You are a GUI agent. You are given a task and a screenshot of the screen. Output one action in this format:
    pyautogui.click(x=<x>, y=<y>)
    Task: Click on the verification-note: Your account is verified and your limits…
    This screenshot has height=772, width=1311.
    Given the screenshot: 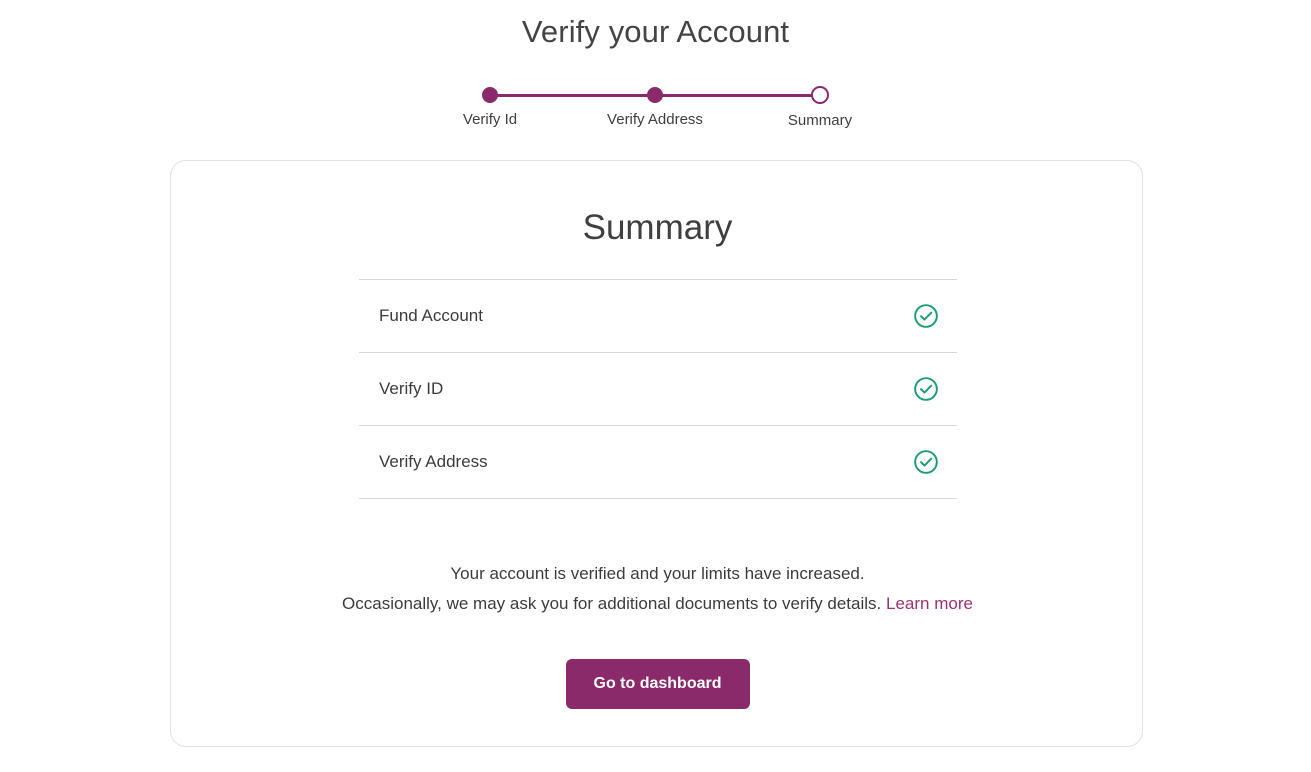 What is the action you would take?
    pyautogui.click(x=657, y=589)
    